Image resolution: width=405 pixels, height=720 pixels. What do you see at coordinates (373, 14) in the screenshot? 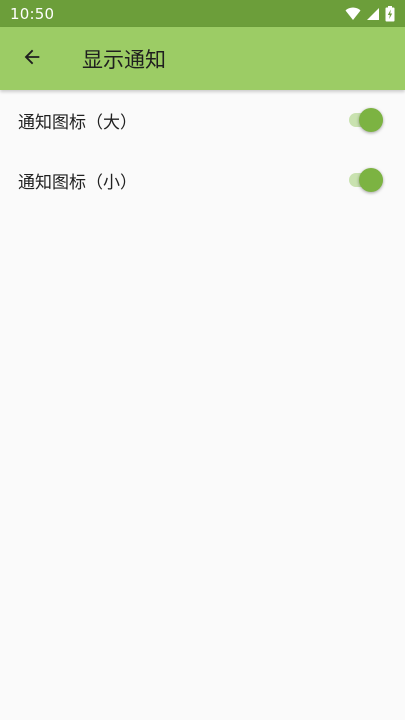
I see `cell-signal-icon` at bounding box center [373, 14].